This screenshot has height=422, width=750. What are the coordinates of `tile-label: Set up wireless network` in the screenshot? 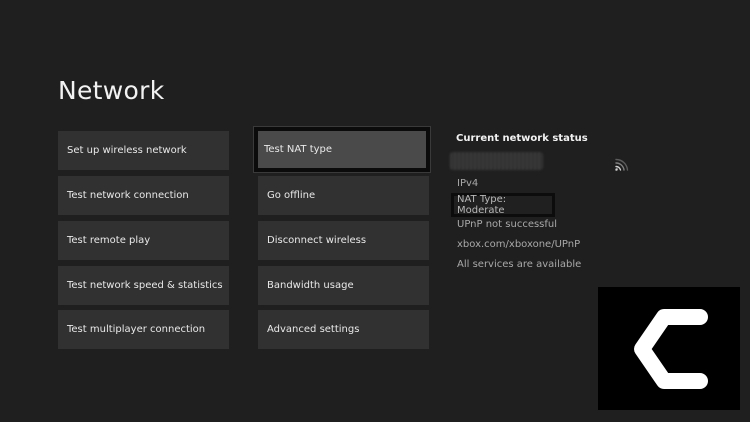 It's located at (127, 150).